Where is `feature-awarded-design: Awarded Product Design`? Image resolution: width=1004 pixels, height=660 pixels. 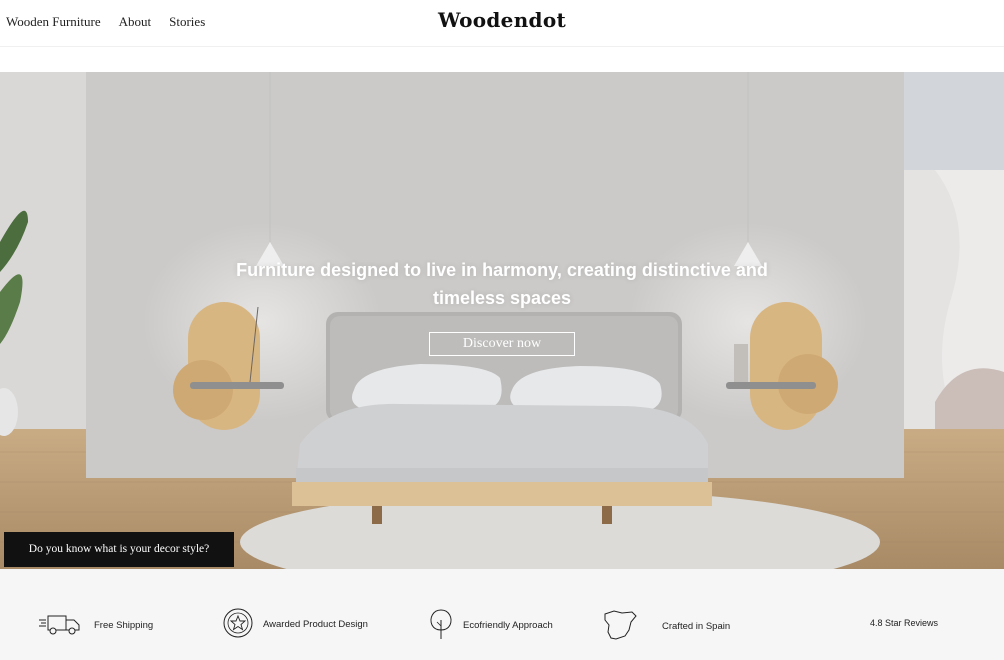 feature-awarded-design: Awarded Product Design is located at coordinates (295, 624).